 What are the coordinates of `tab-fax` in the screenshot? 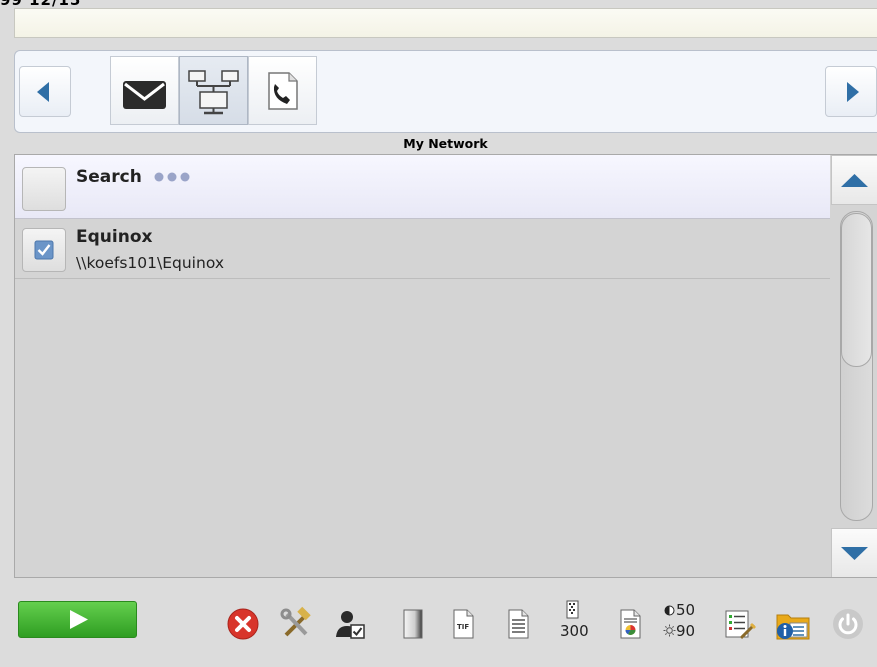 It's located at (282, 90).